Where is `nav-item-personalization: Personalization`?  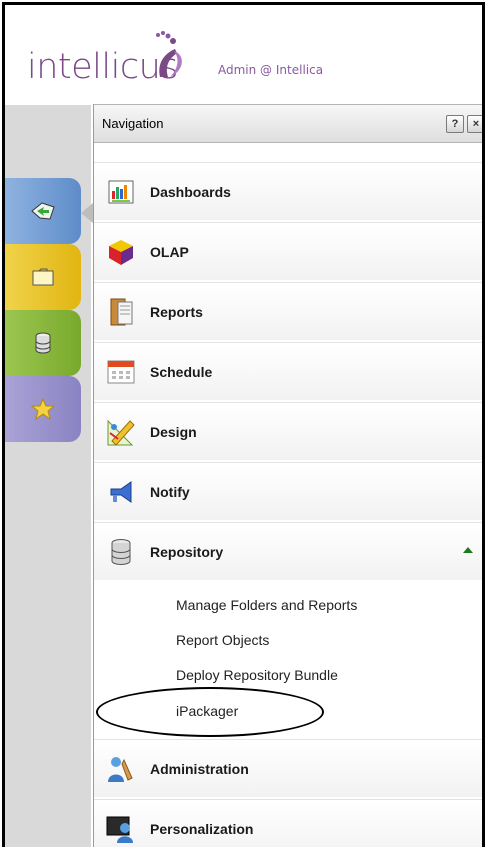
nav-item-personalization: Personalization is located at coordinates (288, 823).